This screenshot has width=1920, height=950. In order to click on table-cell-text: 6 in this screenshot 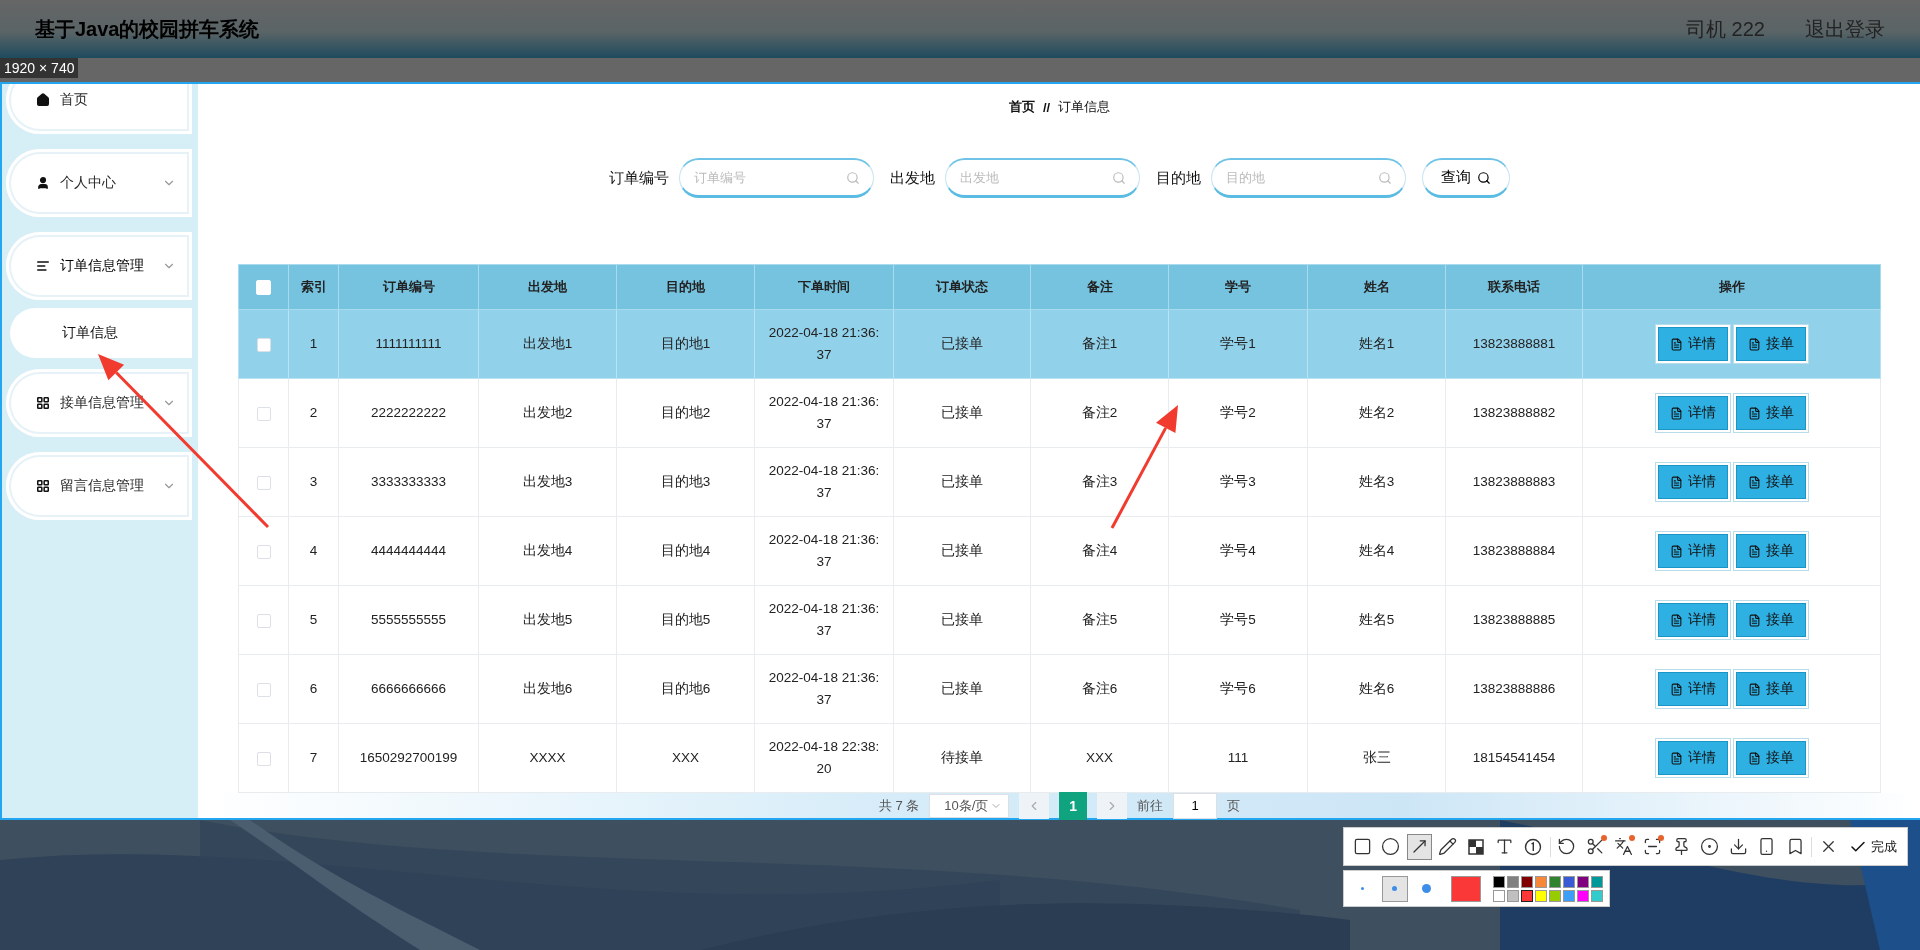, I will do `click(313, 689)`.